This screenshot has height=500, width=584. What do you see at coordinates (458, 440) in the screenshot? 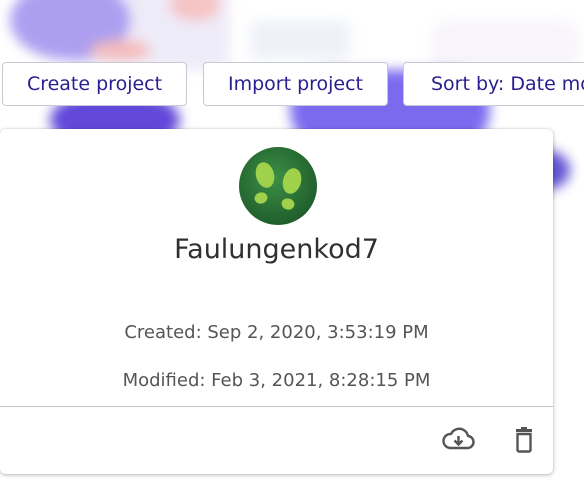
I see `cloud-download-icon` at bounding box center [458, 440].